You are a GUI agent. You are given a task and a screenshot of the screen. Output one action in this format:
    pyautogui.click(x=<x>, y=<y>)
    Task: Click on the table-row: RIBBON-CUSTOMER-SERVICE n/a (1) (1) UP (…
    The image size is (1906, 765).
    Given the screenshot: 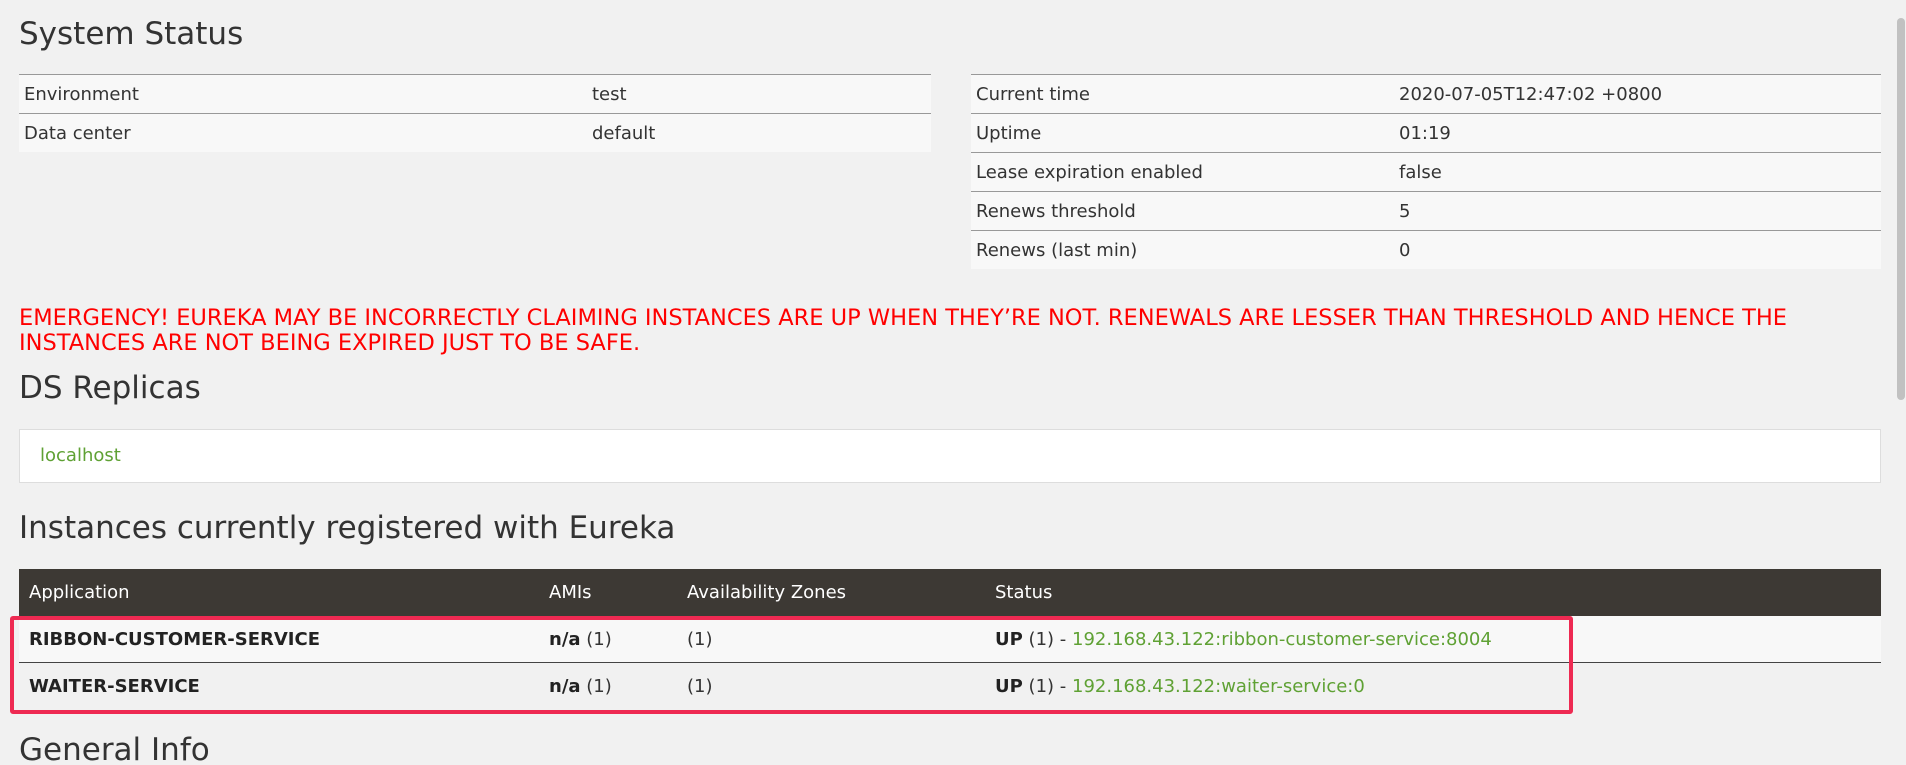 What is the action you would take?
    pyautogui.click(x=950, y=639)
    